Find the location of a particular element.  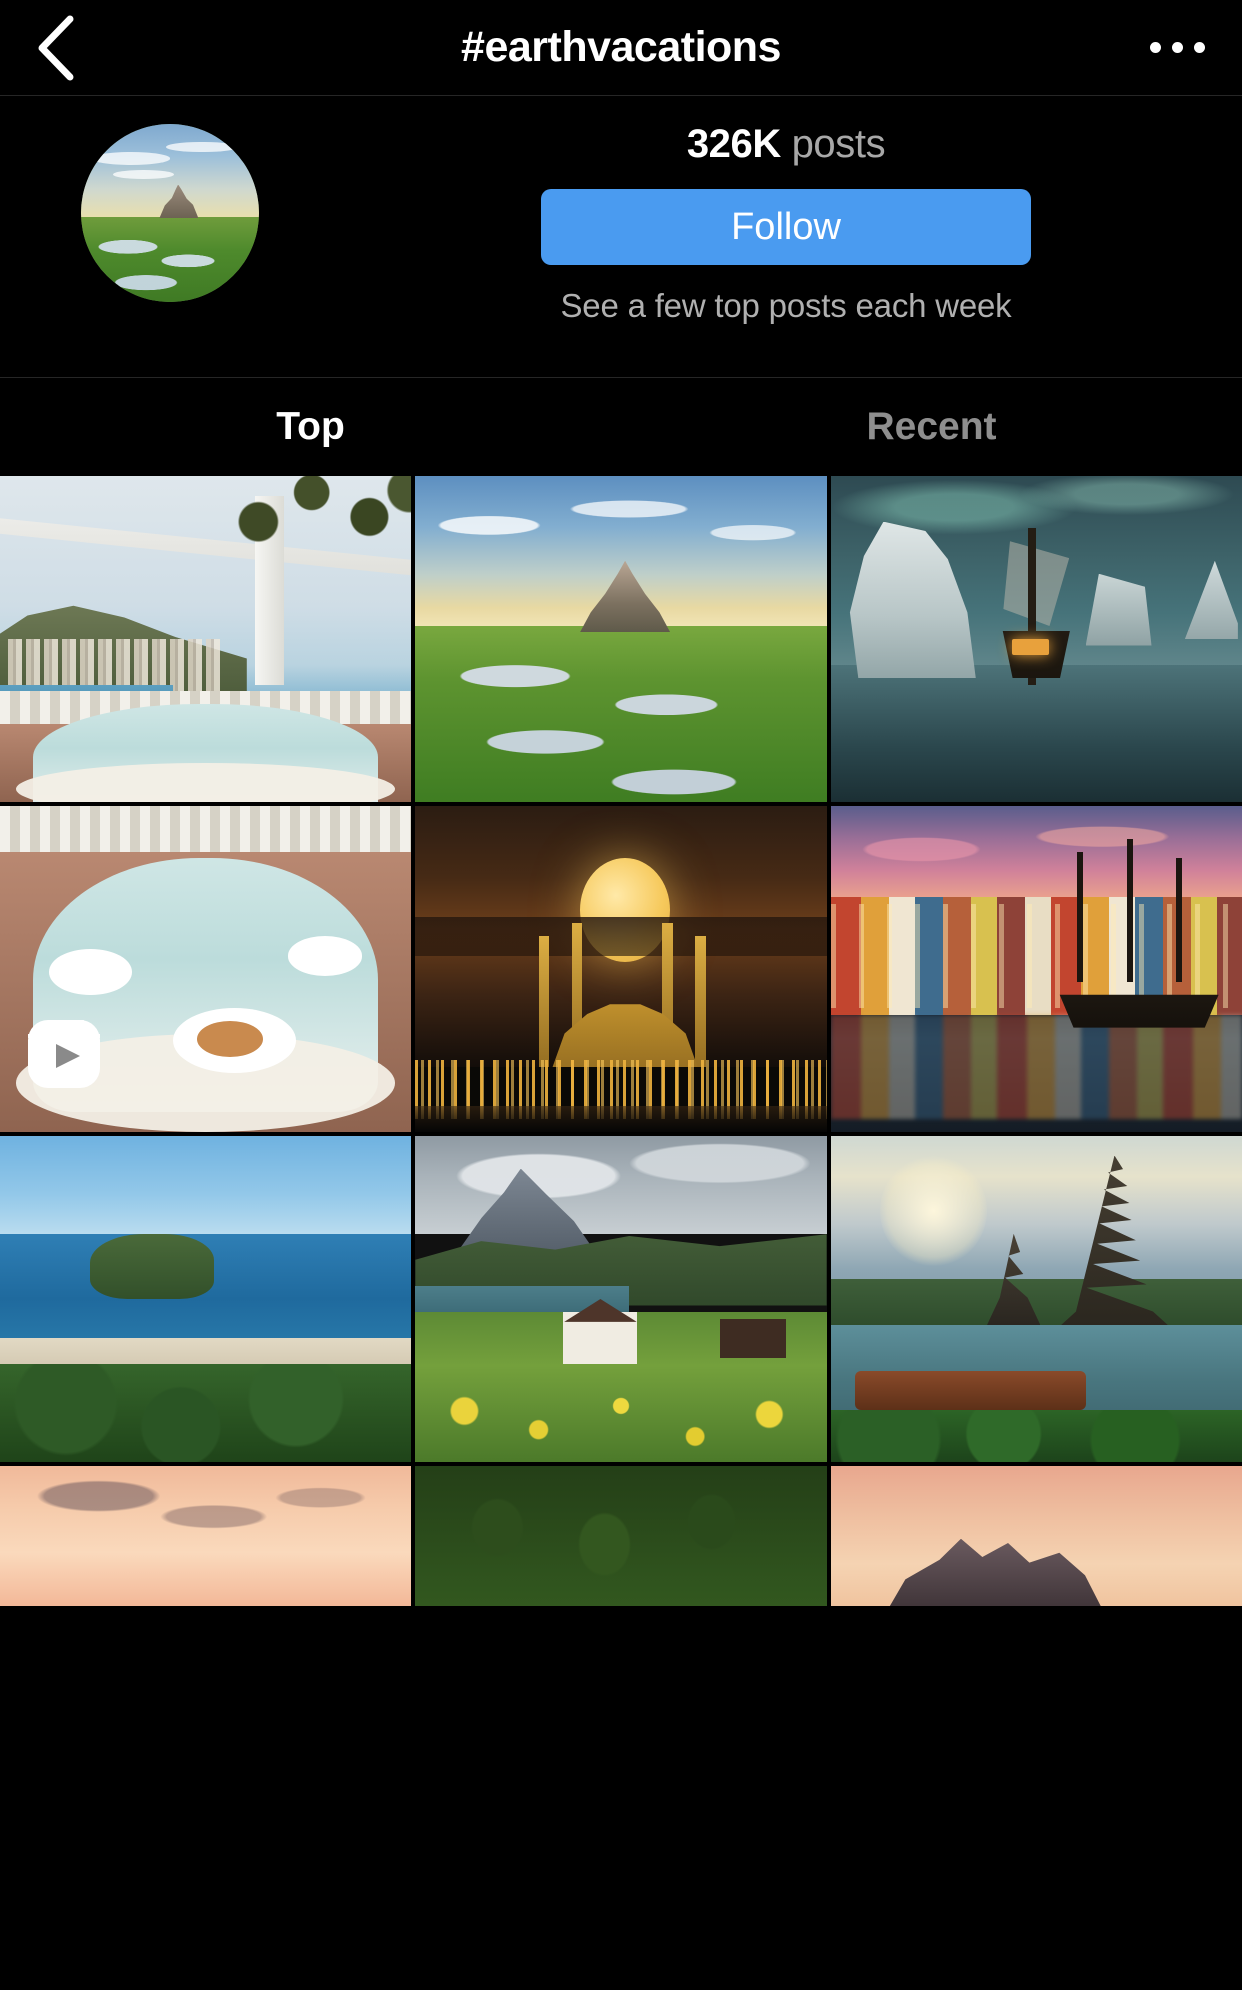

page-title: #earthvacations is located at coordinates (621, 47).